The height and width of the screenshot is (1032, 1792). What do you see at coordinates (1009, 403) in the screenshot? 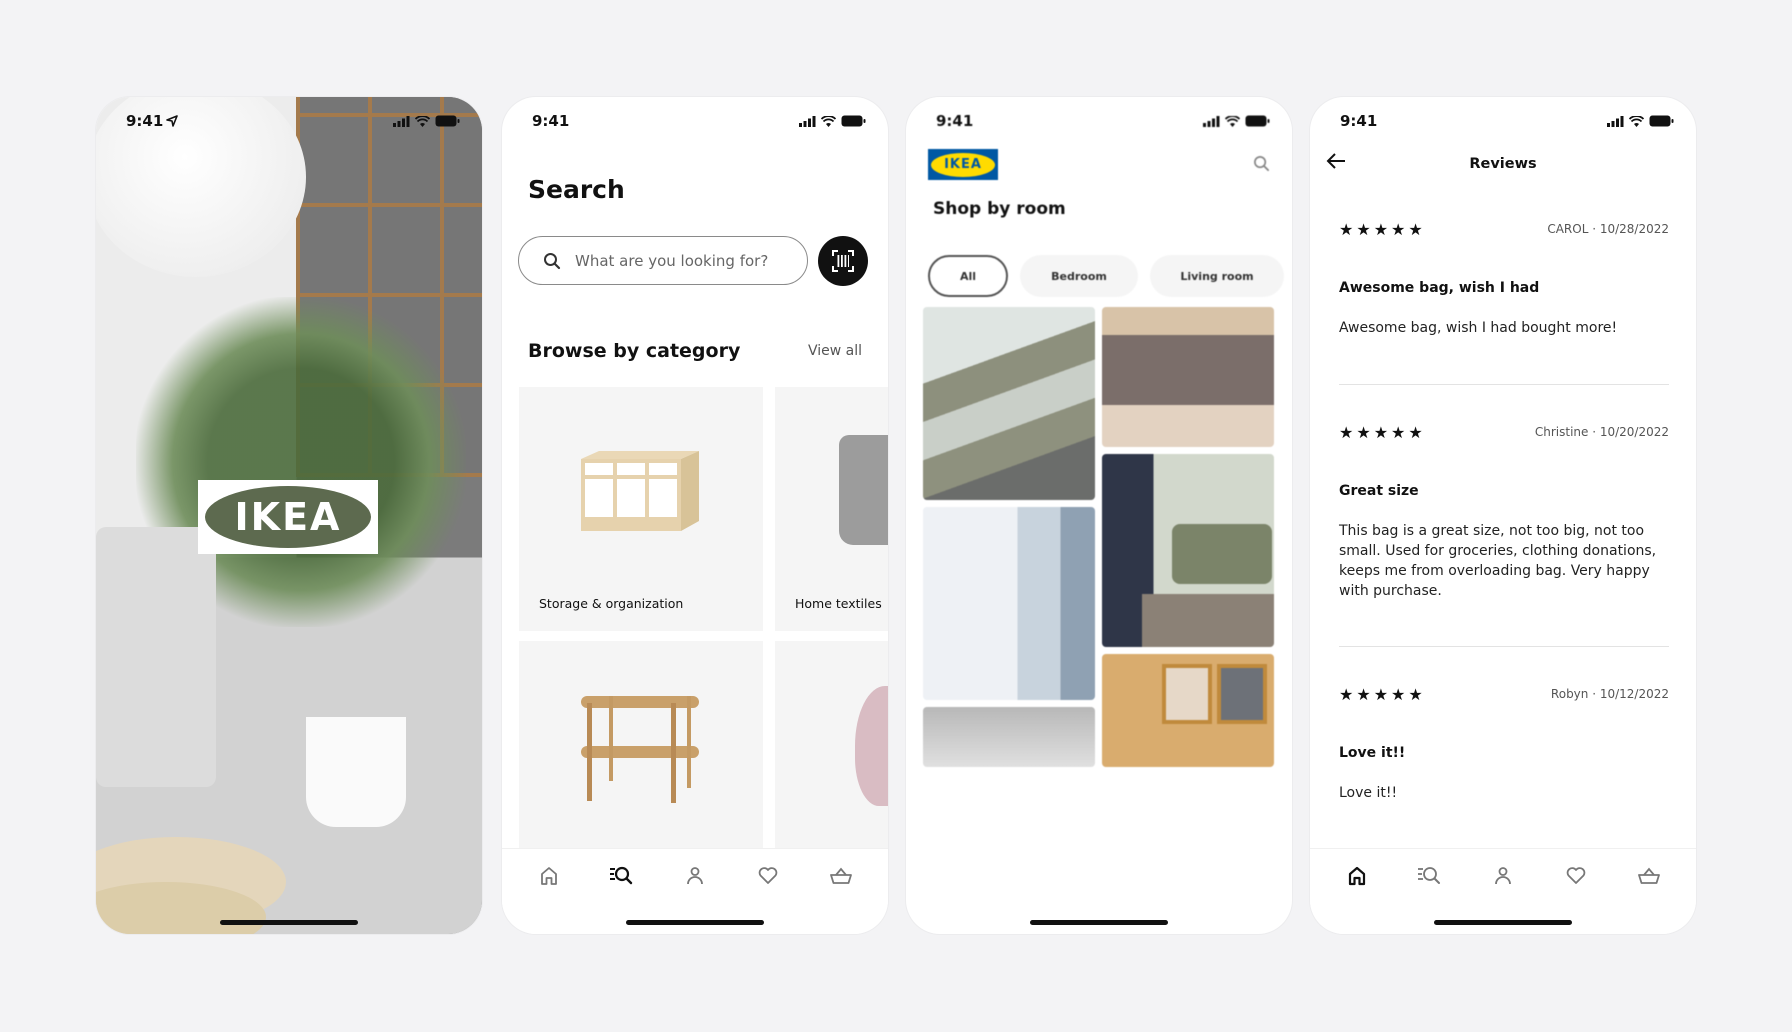
I see `room-image-painting-bench` at bounding box center [1009, 403].